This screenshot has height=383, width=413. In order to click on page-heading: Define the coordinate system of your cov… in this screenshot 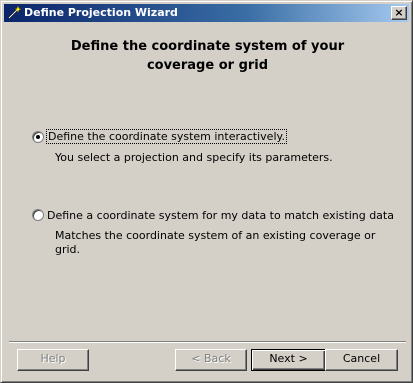, I will do `click(207, 56)`.